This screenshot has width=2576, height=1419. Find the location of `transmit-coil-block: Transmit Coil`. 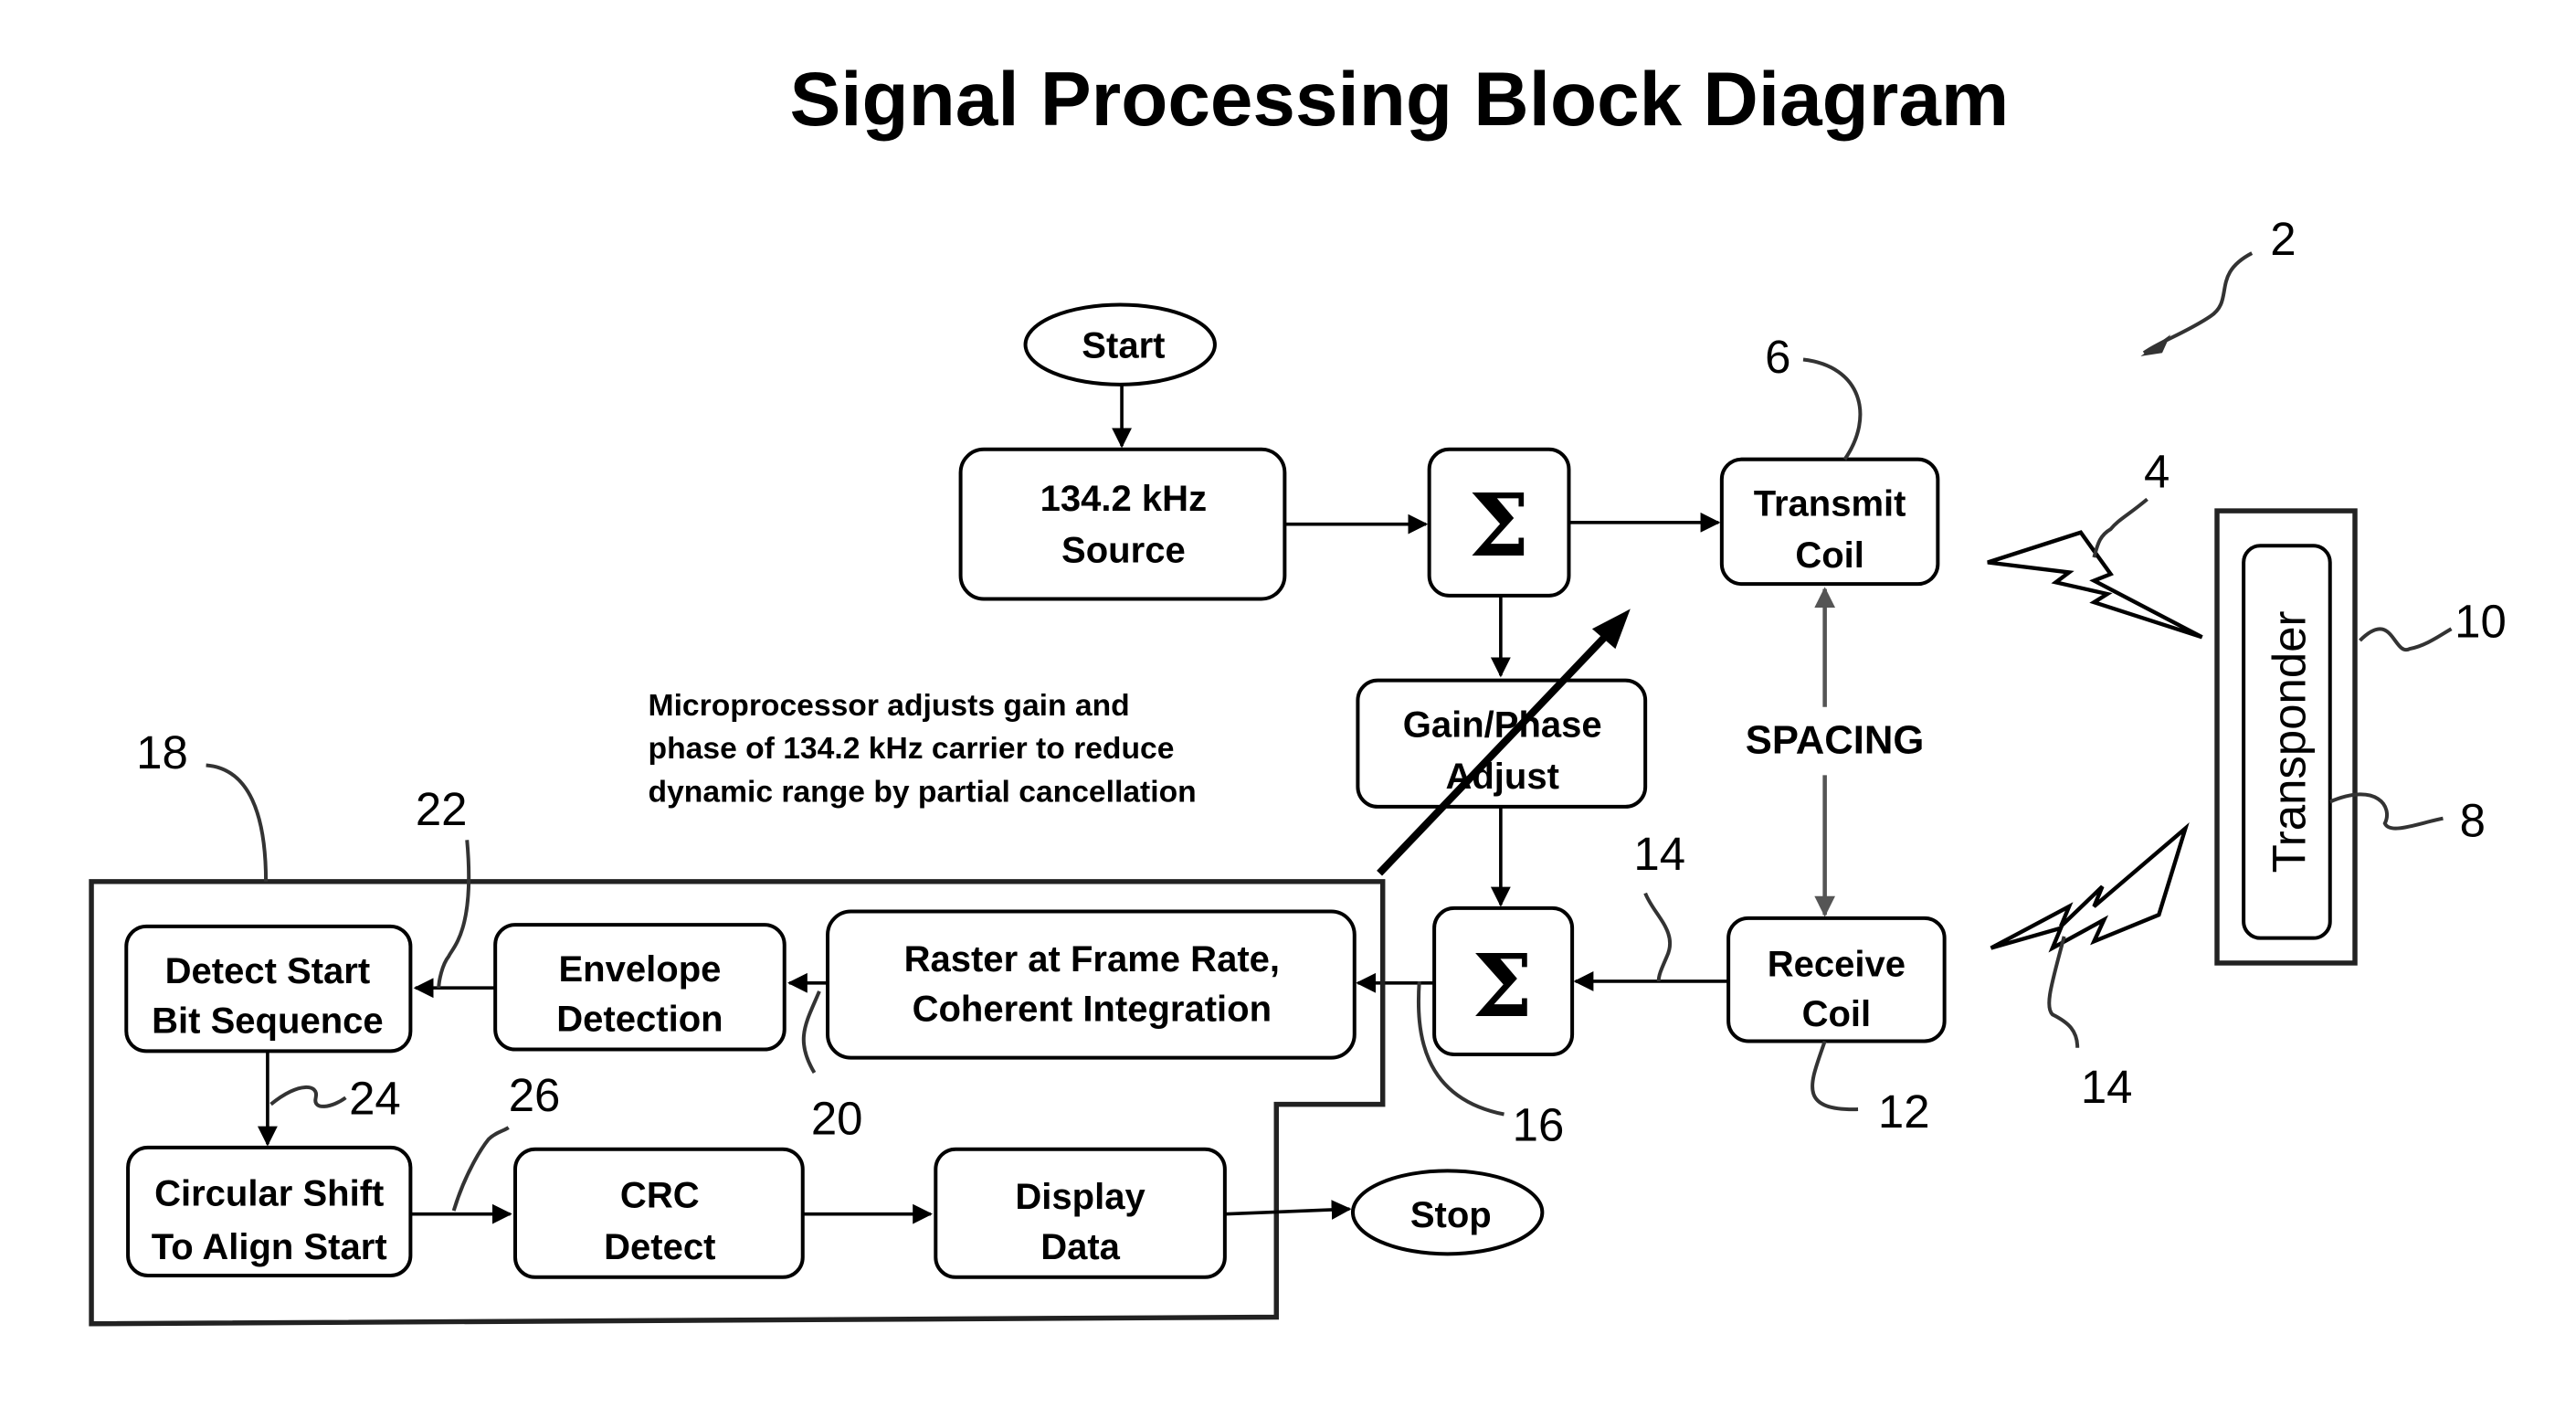

transmit-coil-block: Transmit Coil is located at coordinates (1829, 522).